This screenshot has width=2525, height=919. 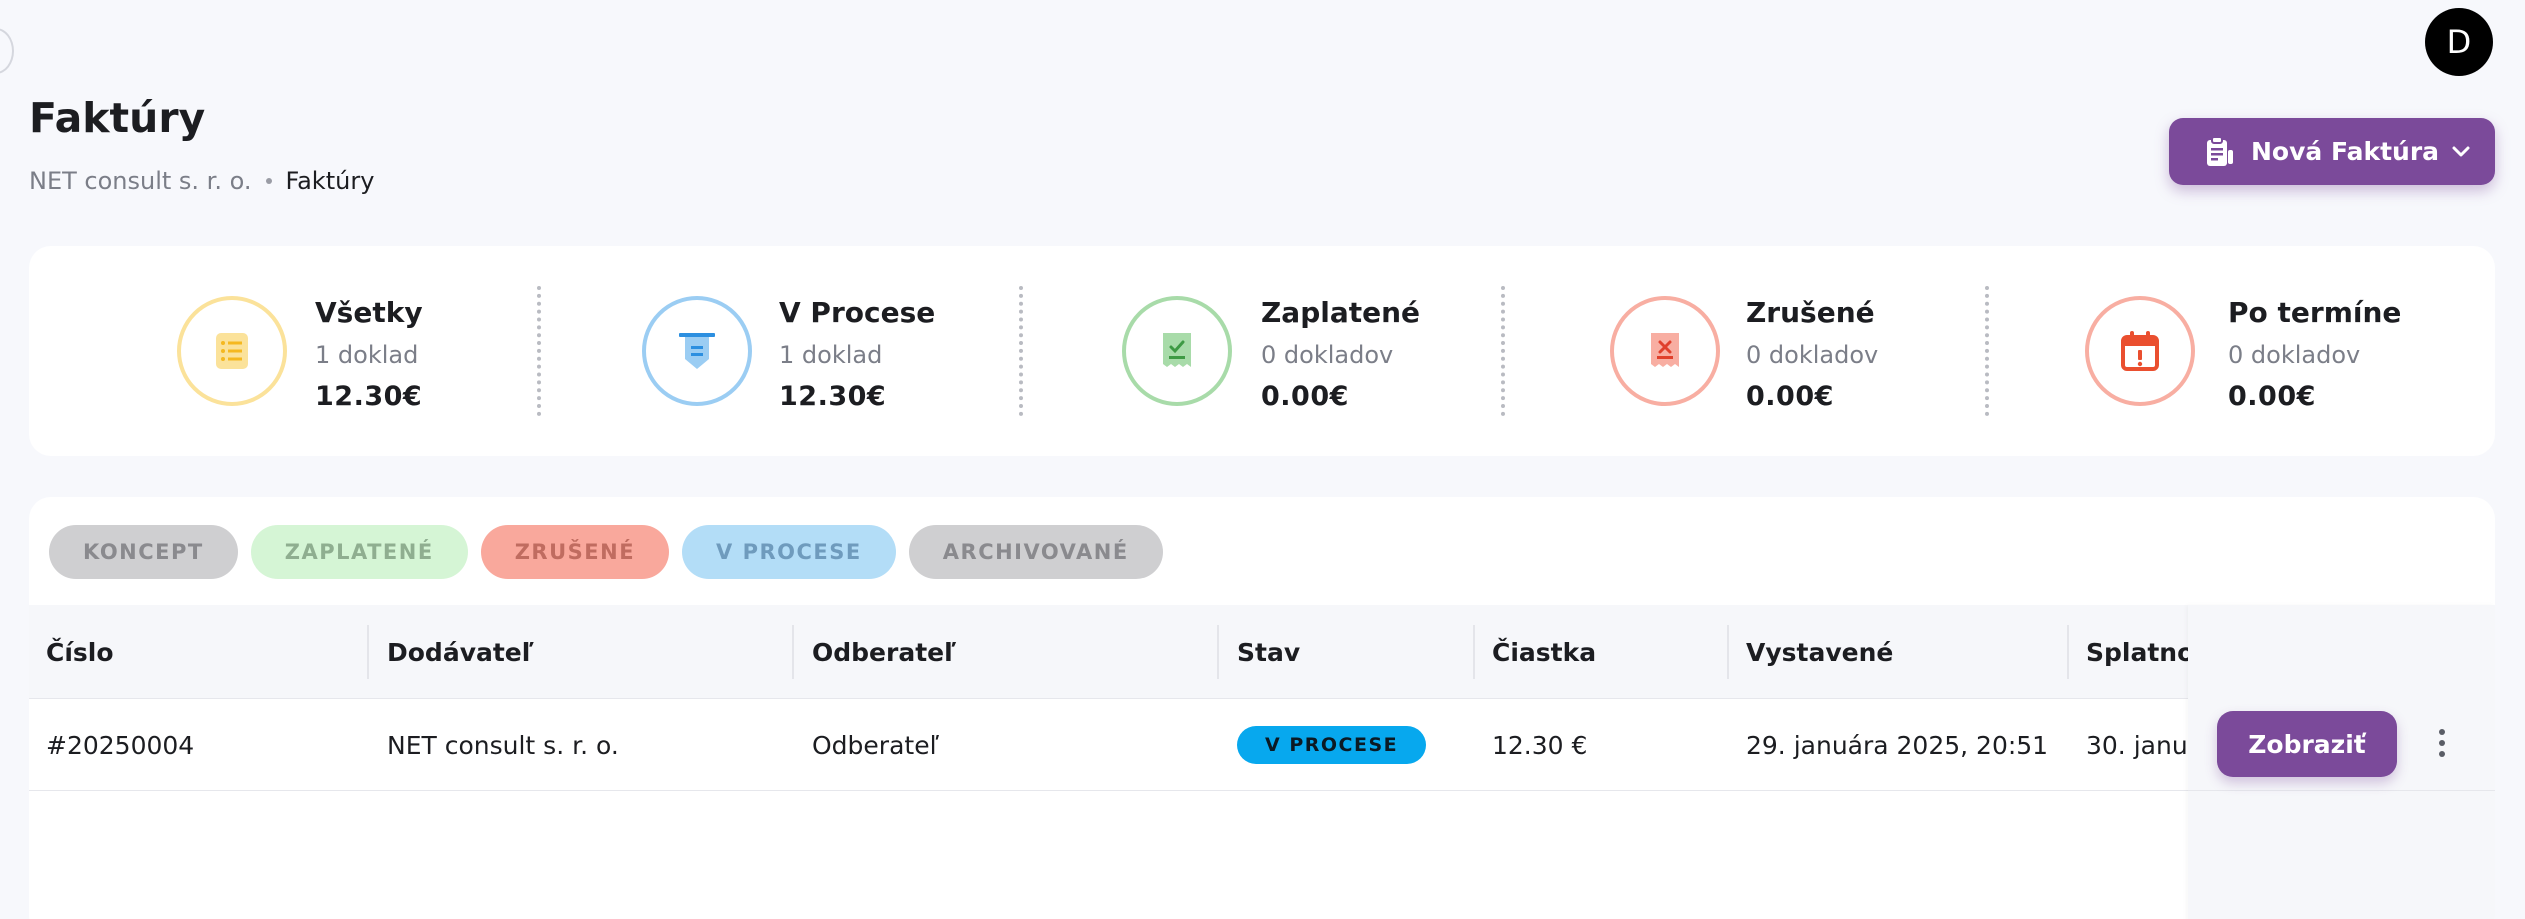 I want to click on stat-all-ring, so click(x=232, y=351).